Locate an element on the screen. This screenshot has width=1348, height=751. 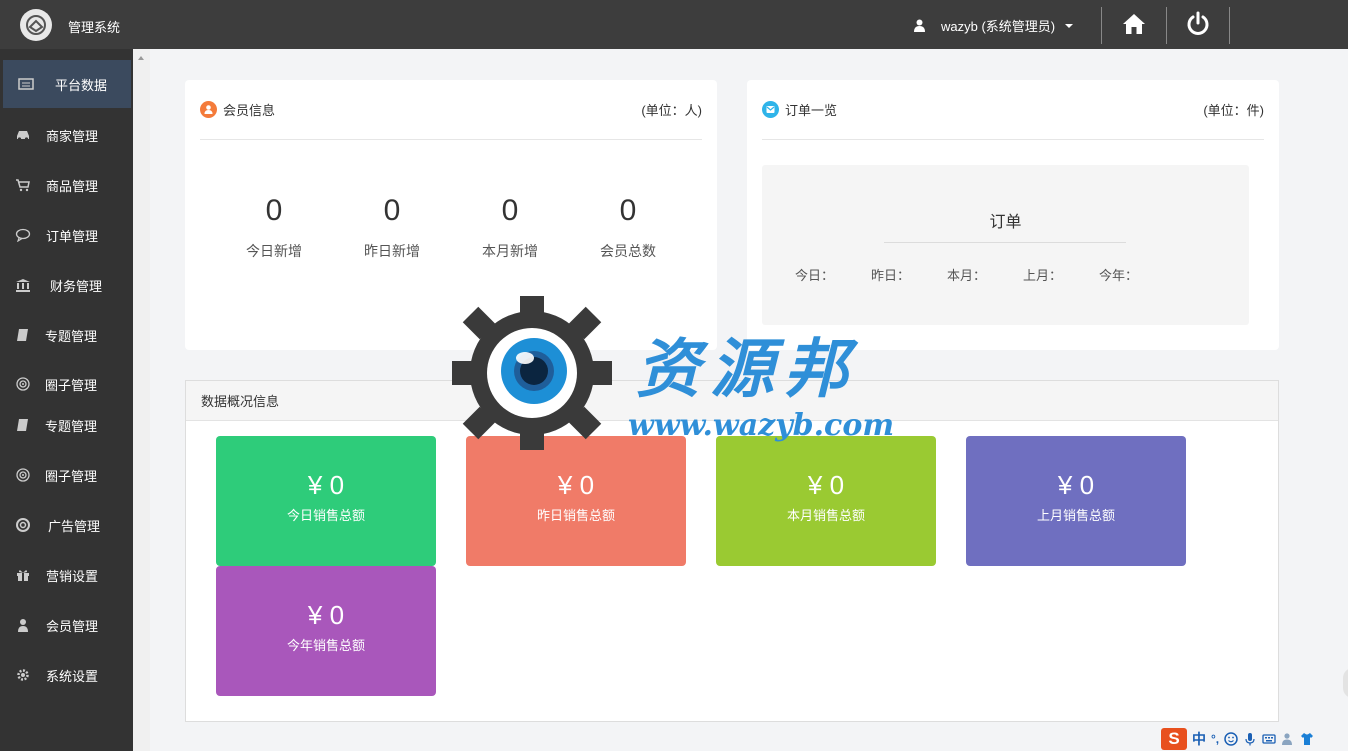
sales-label: 今年销售总额 is located at coordinates (325, 645).